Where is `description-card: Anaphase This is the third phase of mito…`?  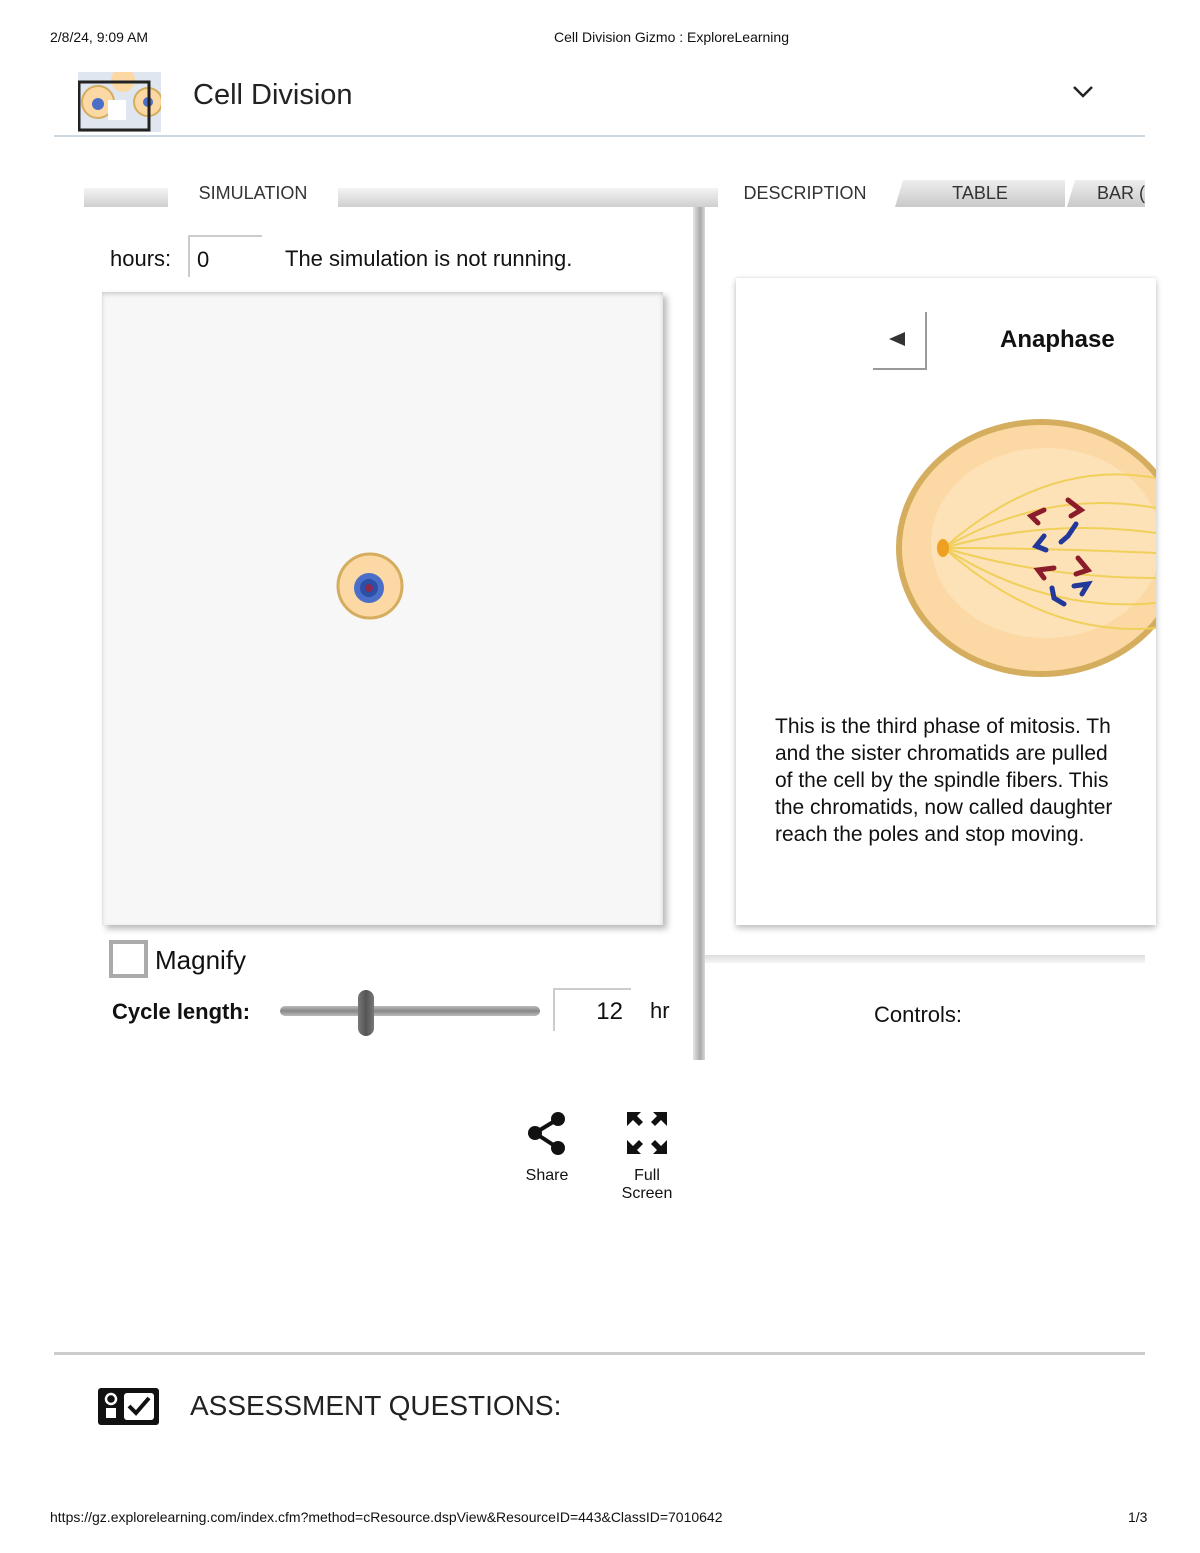 description-card: Anaphase This is the third phase of mito… is located at coordinates (946, 601).